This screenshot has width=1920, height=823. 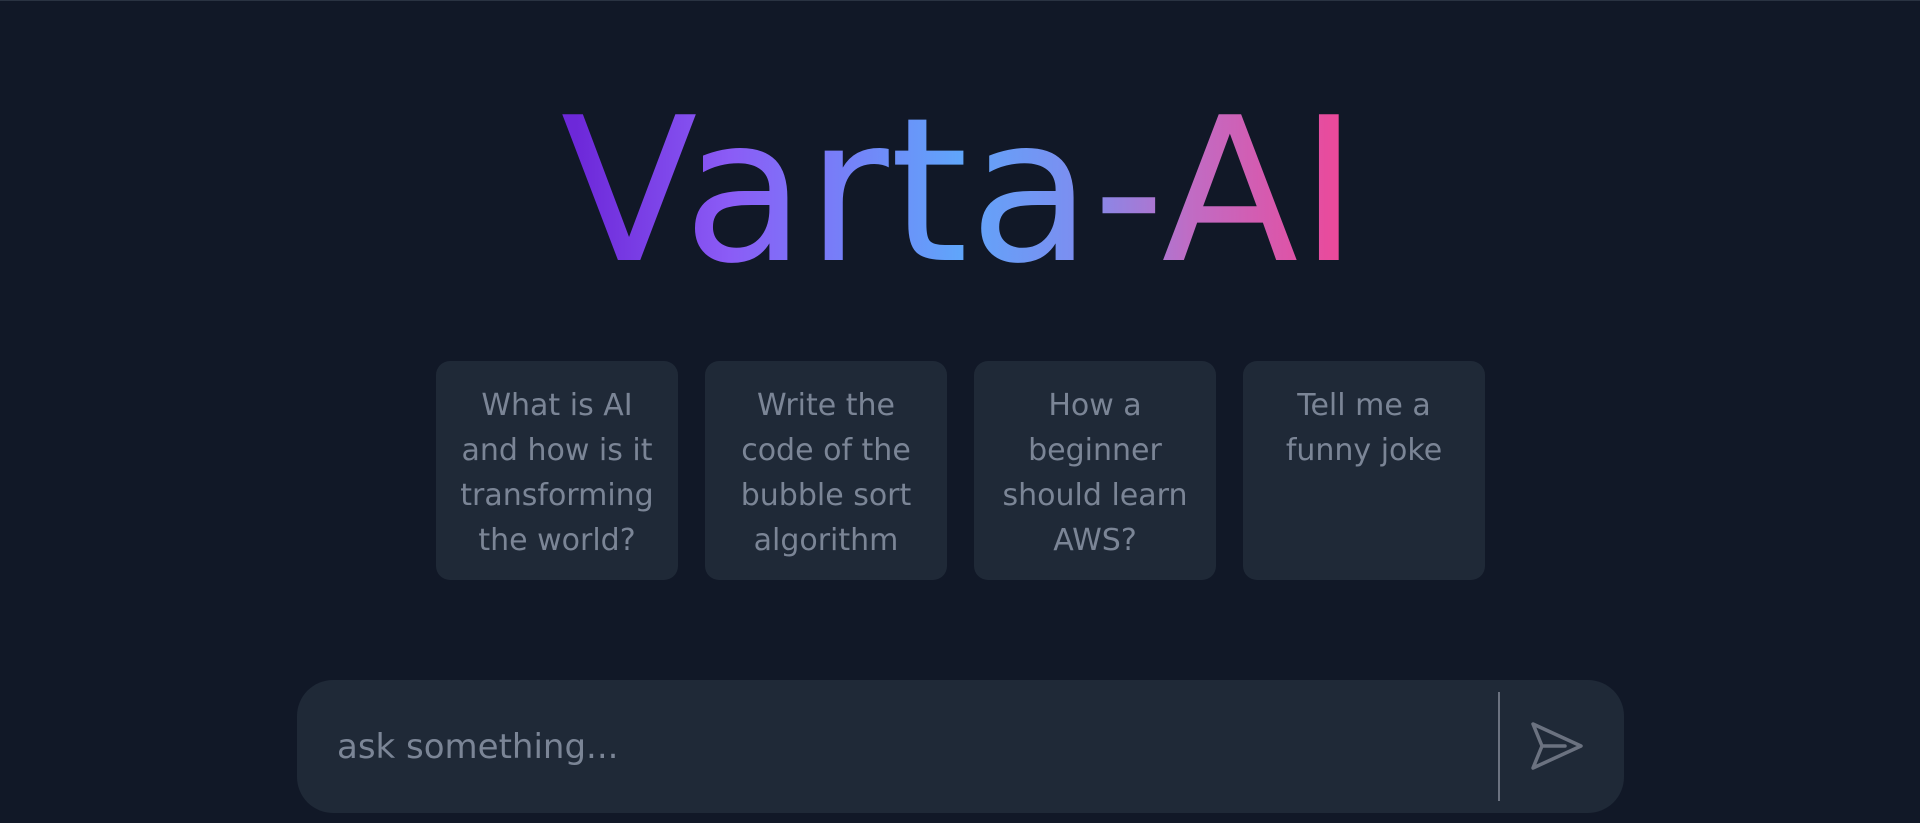 I want to click on send-button, so click(x=1557, y=746).